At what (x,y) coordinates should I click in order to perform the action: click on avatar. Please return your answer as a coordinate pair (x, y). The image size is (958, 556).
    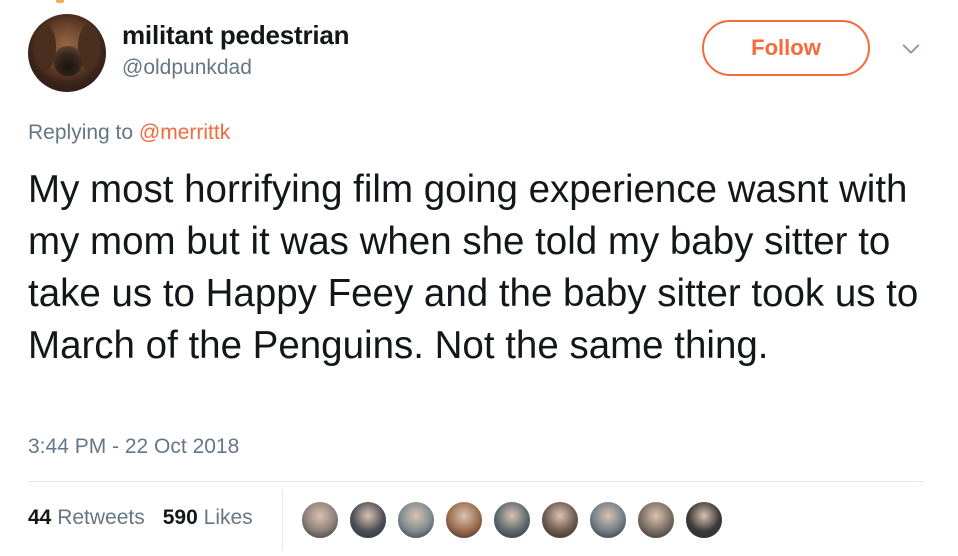
    Looking at the image, I should click on (67, 53).